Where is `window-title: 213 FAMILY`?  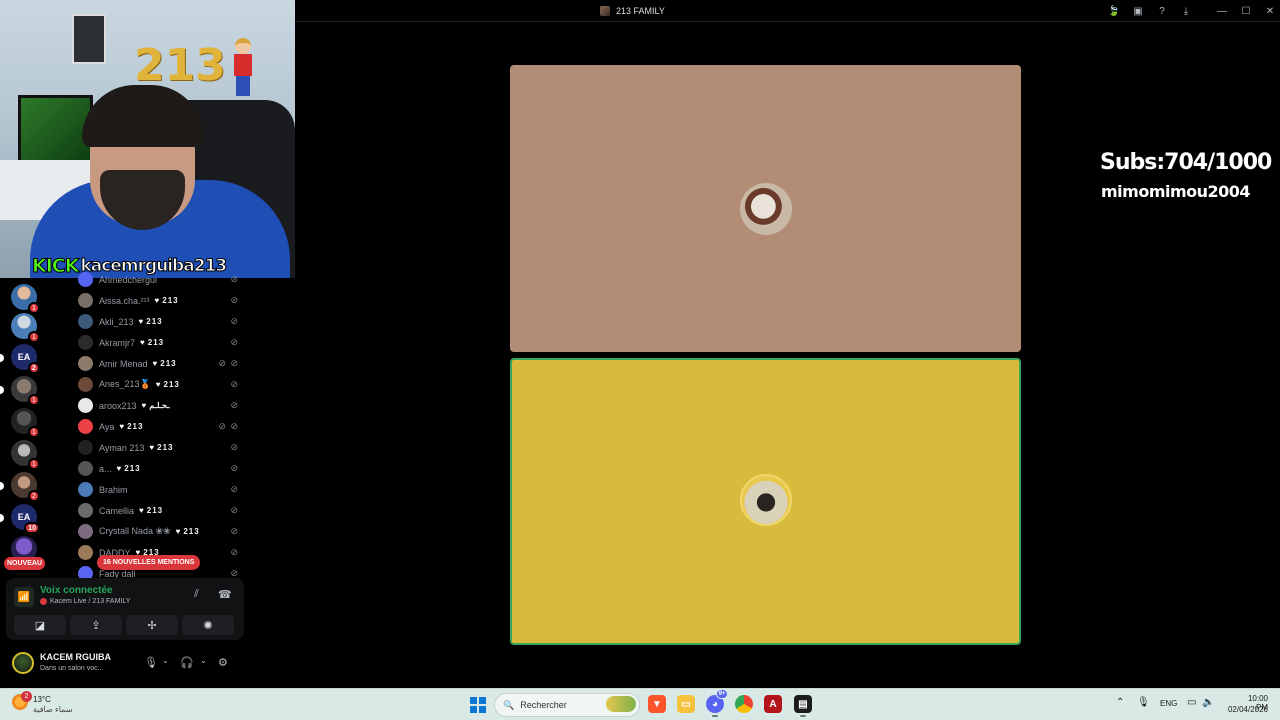
window-title: 213 FAMILY is located at coordinates (632, 11).